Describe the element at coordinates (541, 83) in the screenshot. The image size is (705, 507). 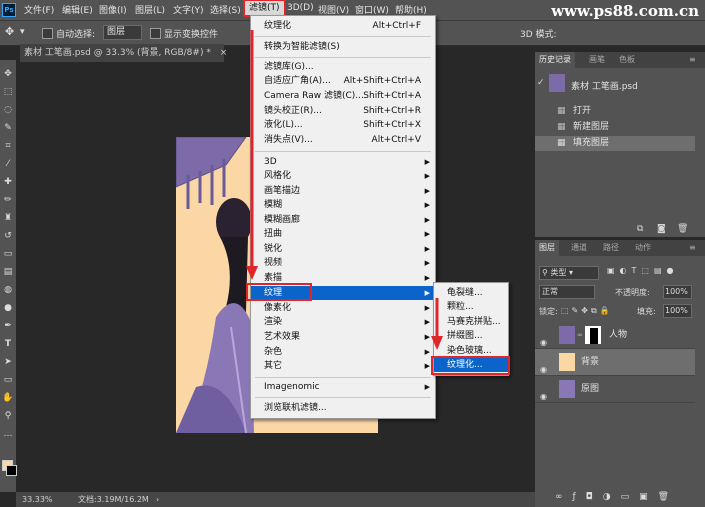
I see `brush-source-icon: ✓` at that location.